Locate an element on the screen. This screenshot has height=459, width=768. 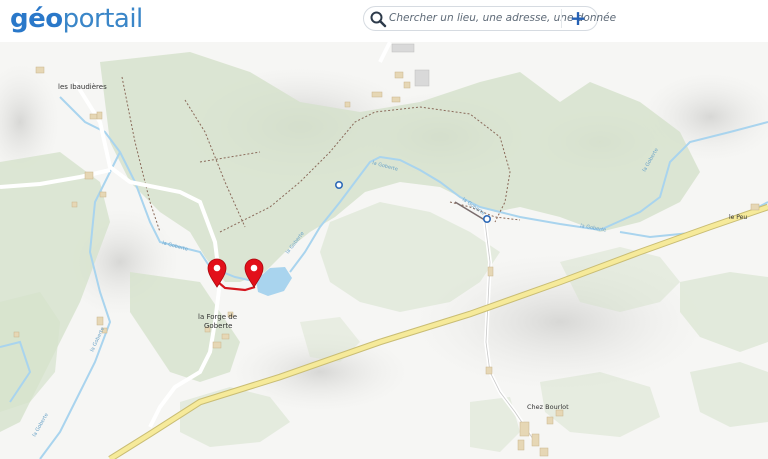
search-icon is located at coordinates (378, 19).